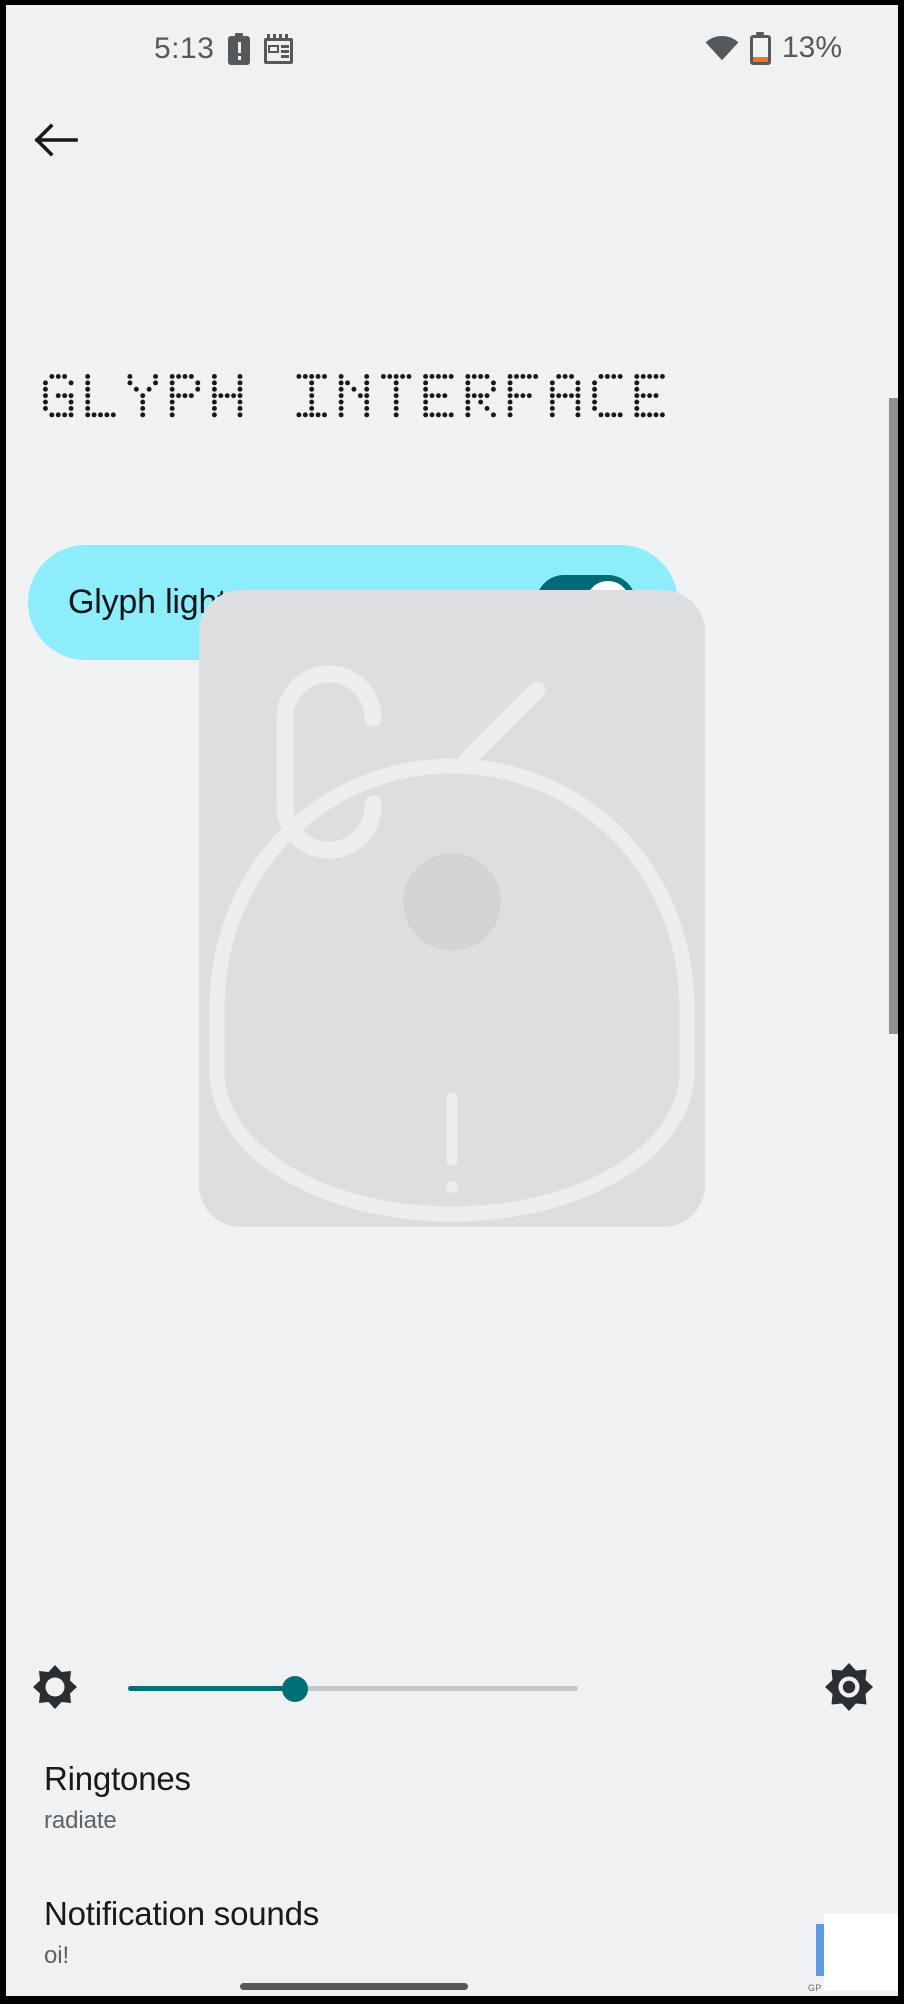 The image size is (904, 2004). What do you see at coordinates (3, 1002) in the screenshot?
I see `frame-edge-left` at bounding box center [3, 1002].